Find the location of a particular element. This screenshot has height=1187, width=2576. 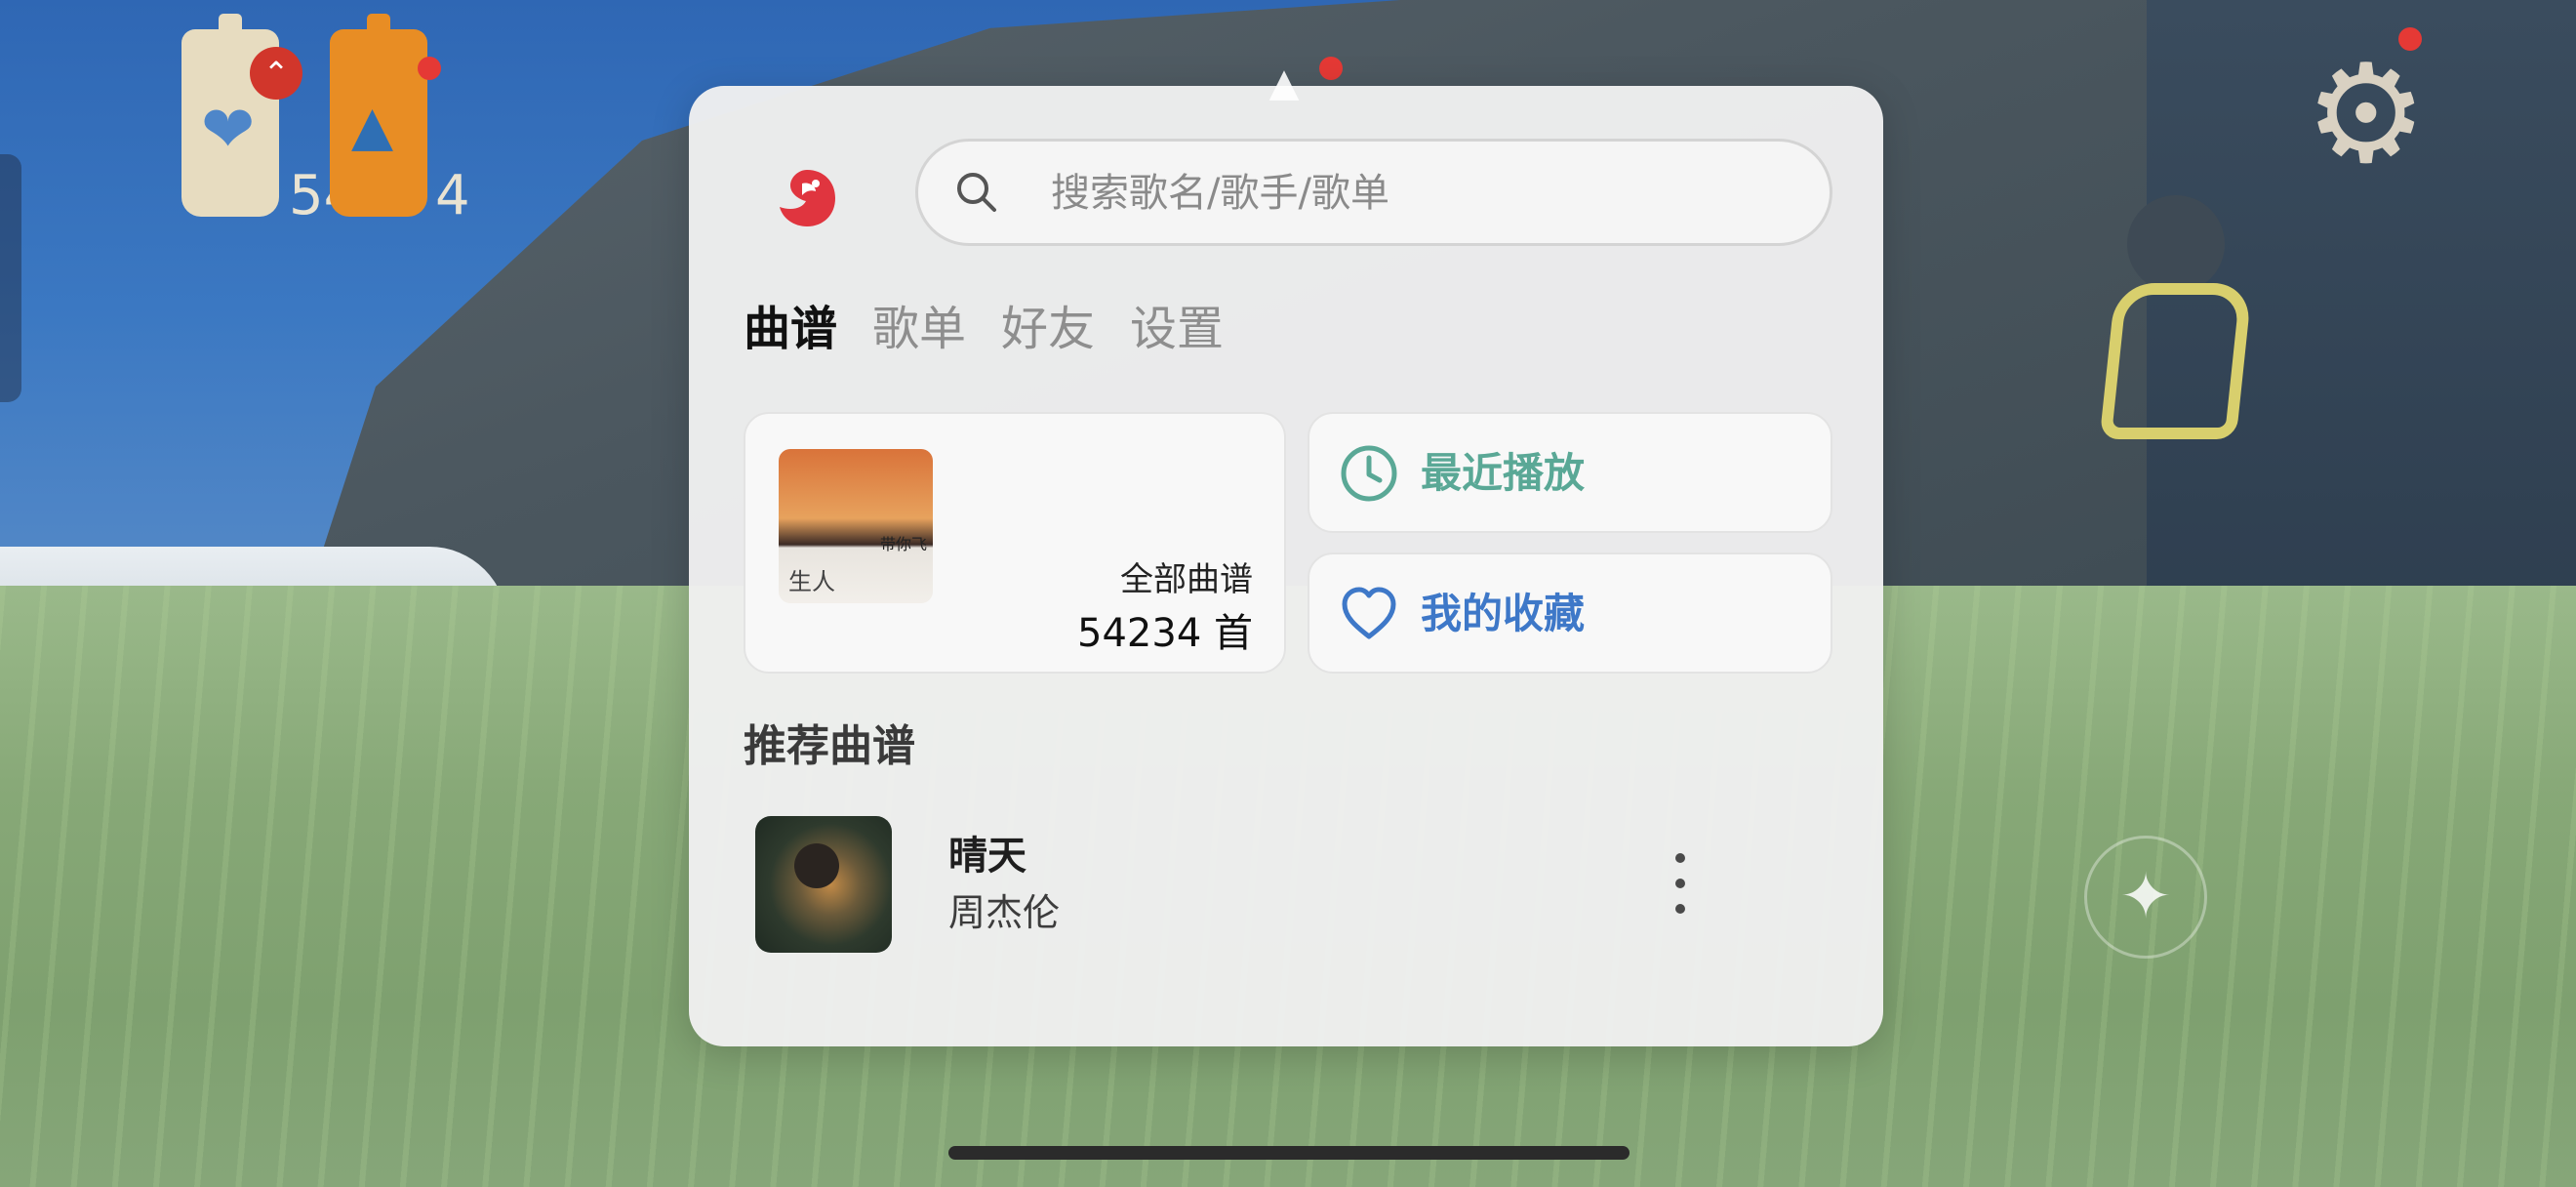

character-head is located at coordinates (2176, 244).